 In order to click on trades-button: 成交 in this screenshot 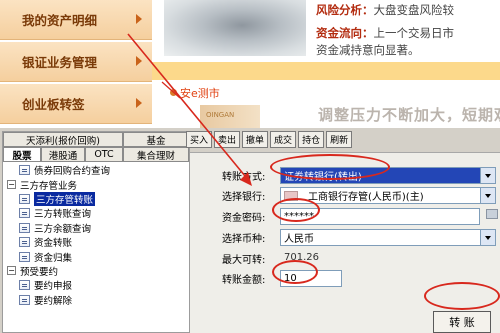, I will do `click(283, 139)`.